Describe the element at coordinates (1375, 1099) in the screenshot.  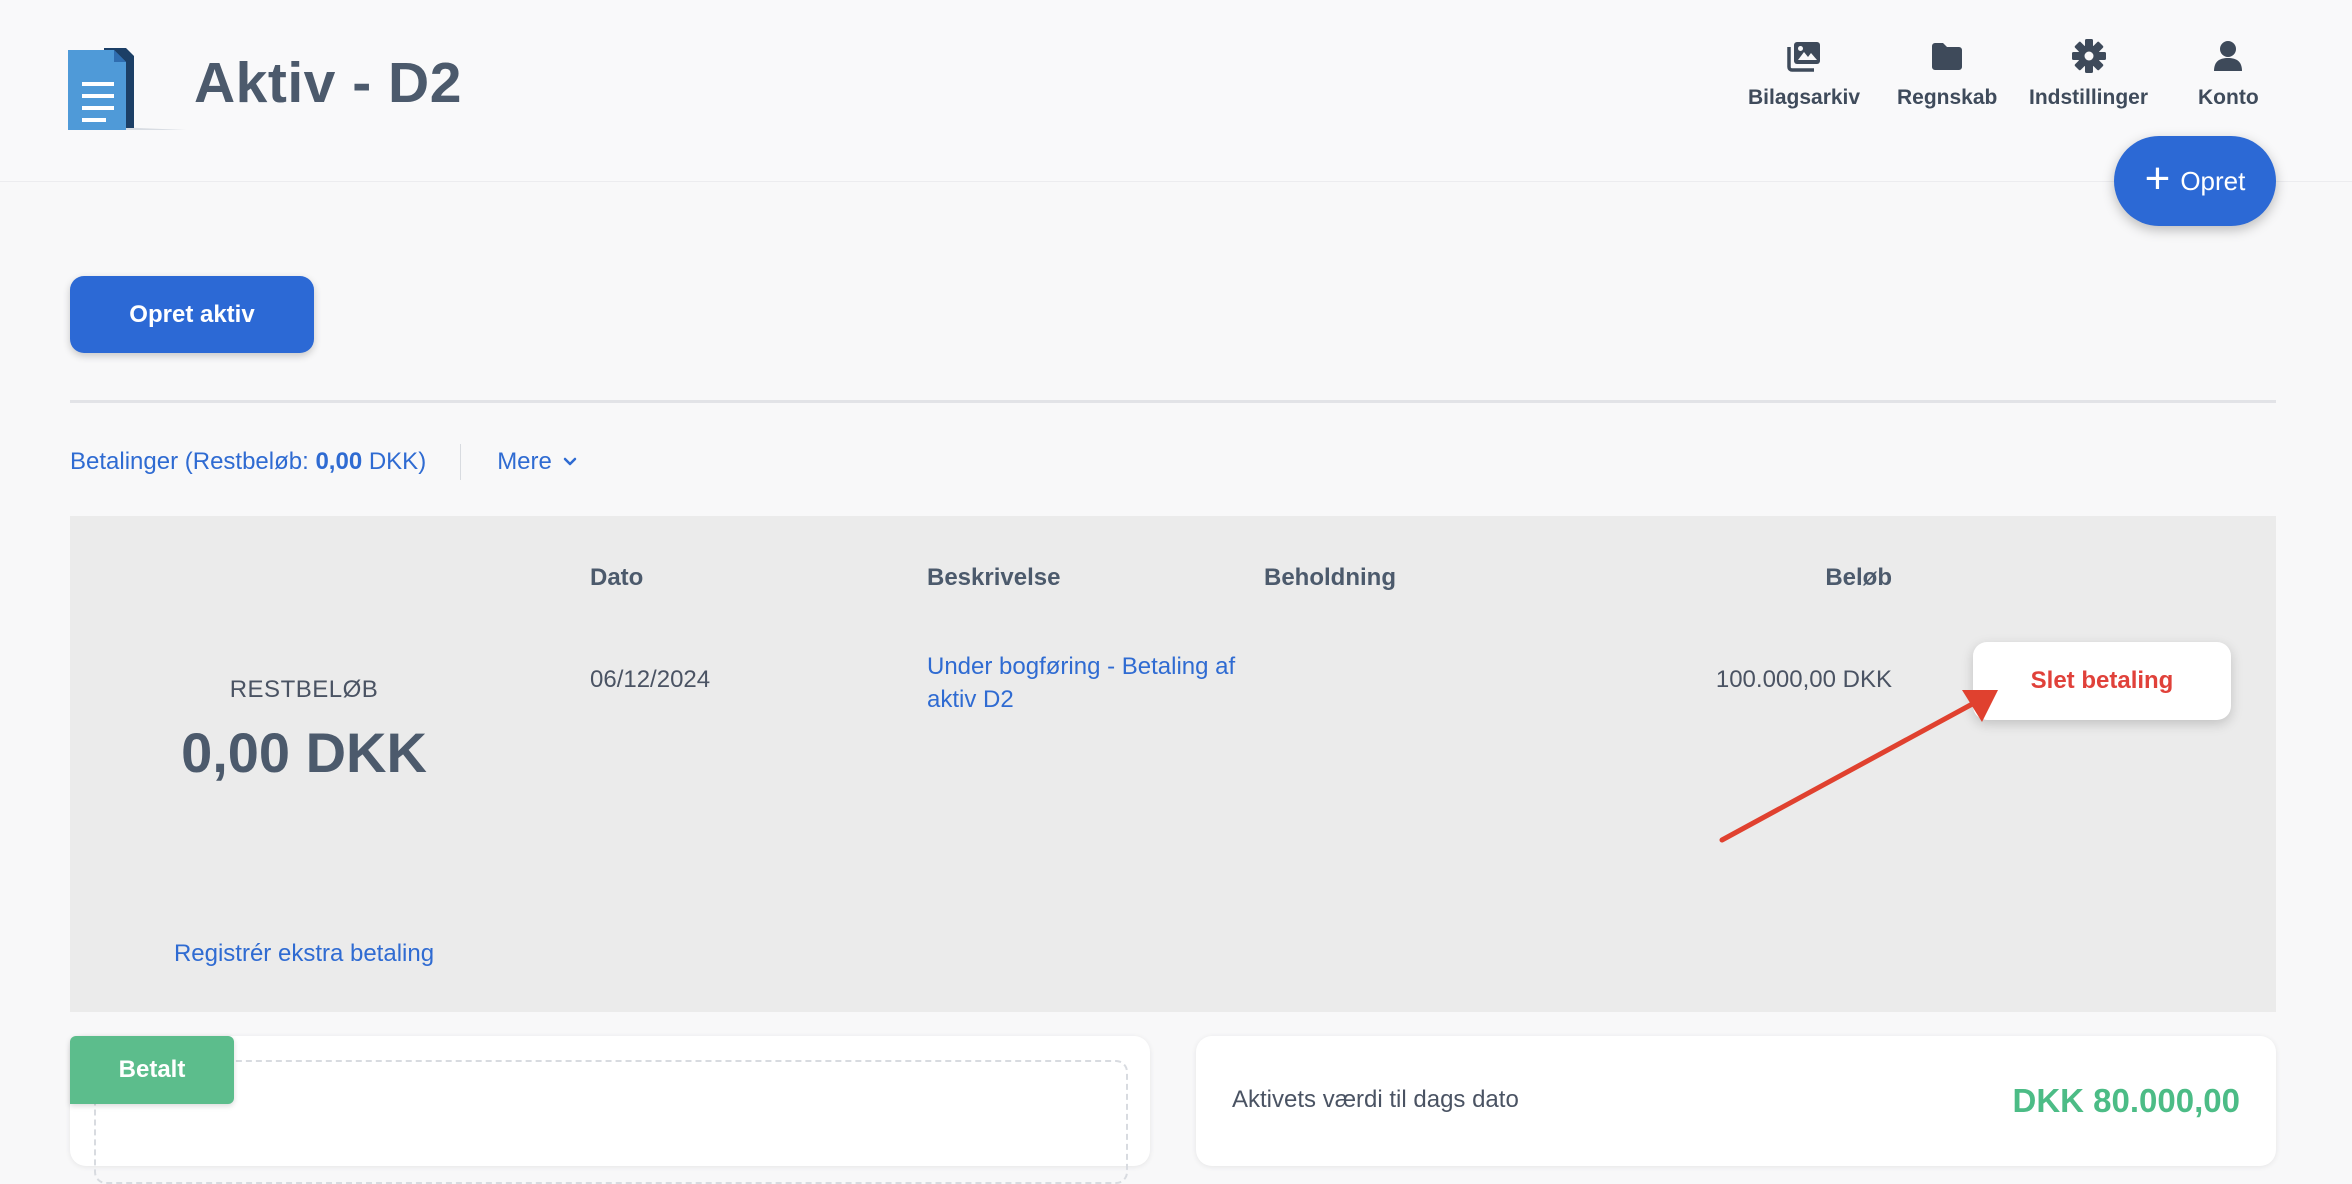
I see `asset-value-label: Aktivets værdi til dags dato` at that location.